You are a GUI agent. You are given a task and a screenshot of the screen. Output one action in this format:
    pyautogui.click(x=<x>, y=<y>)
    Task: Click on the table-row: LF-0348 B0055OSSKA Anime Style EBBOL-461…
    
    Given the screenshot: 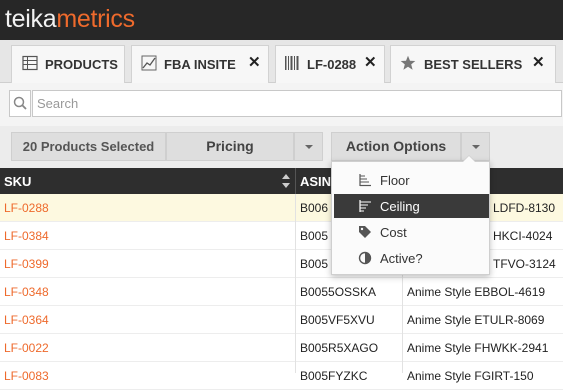 What is the action you would take?
    pyautogui.click(x=281, y=292)
    